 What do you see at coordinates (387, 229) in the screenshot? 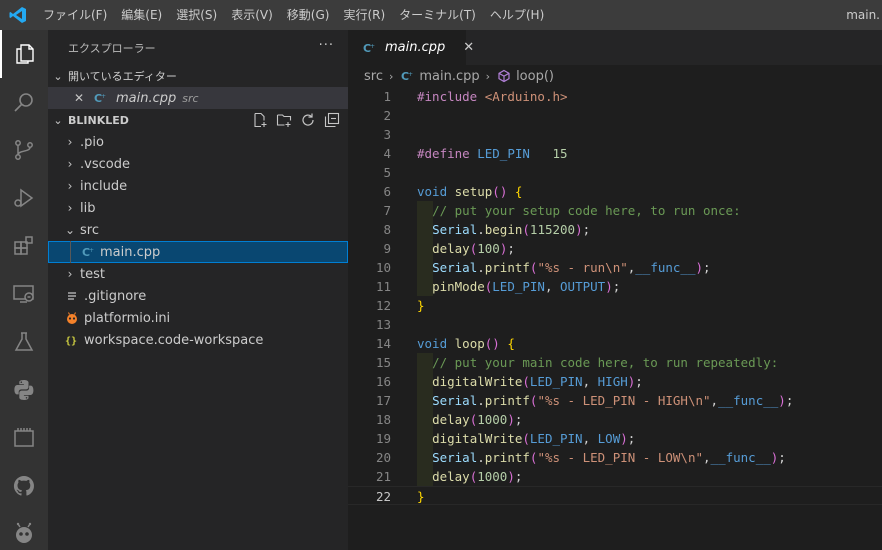
I see `line-number: 8` at bounding box center [387, 229].